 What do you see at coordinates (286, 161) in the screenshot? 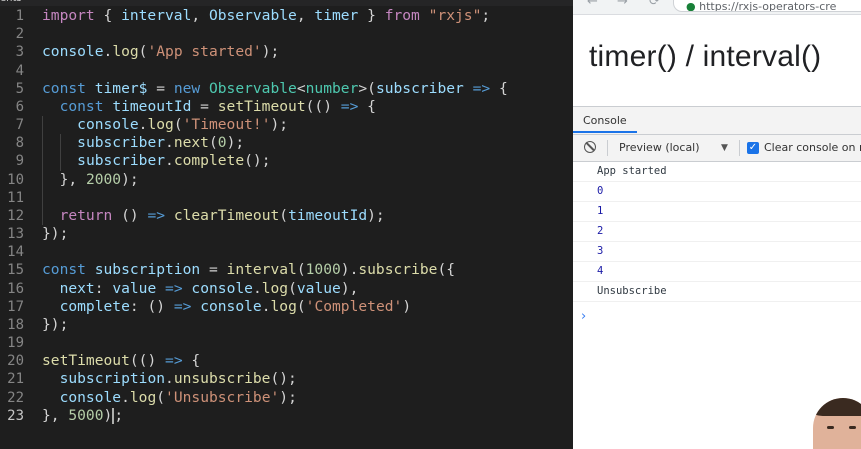
I see `code-line: 9 subscriber.complete();` at bounding box center [286, 161].